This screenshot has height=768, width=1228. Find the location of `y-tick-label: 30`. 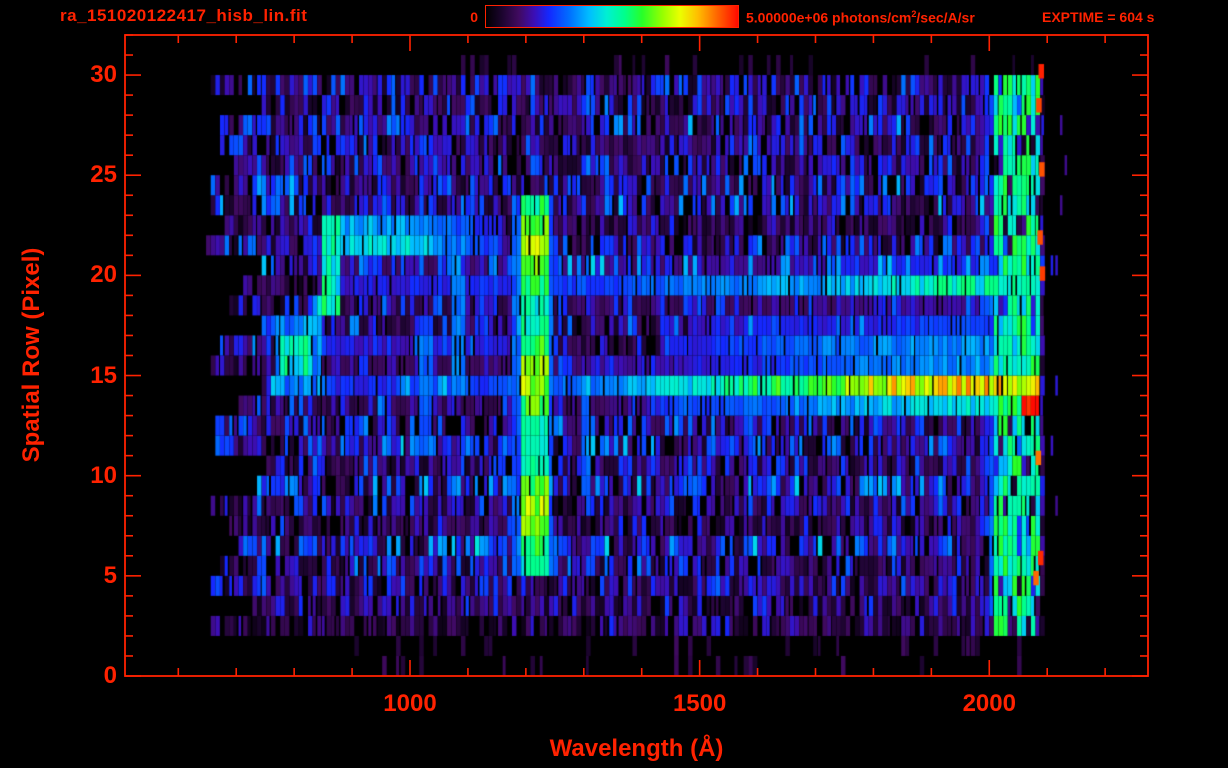

y-tick-label: 30 is located at coordinates (103, 75).